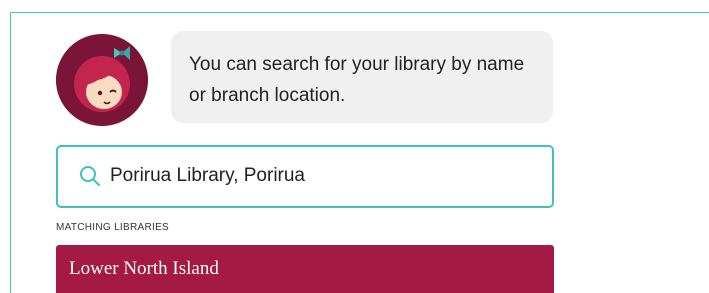 The image size is (709, 293). I want to click on libby-avatar-icon, so click(102, 80).